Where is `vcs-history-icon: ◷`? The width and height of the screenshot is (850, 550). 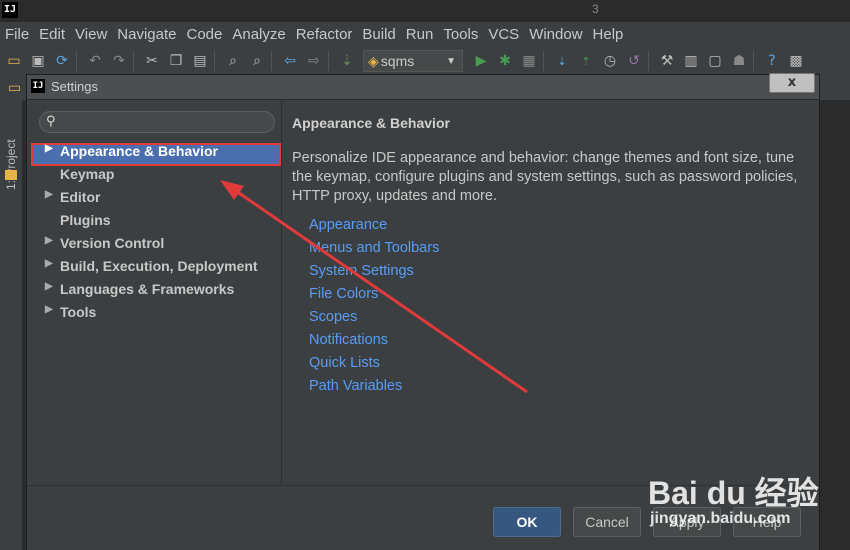 vcs-history-icon: ◷ is located at coordinates (610, 61).